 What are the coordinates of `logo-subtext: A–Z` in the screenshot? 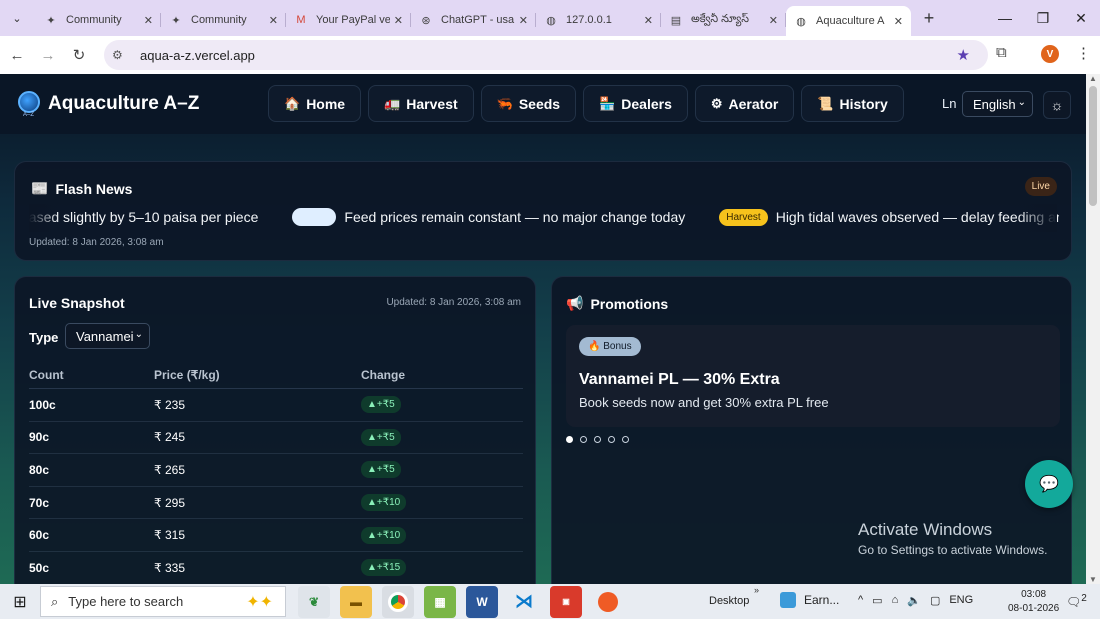 It's located at (29, 115).